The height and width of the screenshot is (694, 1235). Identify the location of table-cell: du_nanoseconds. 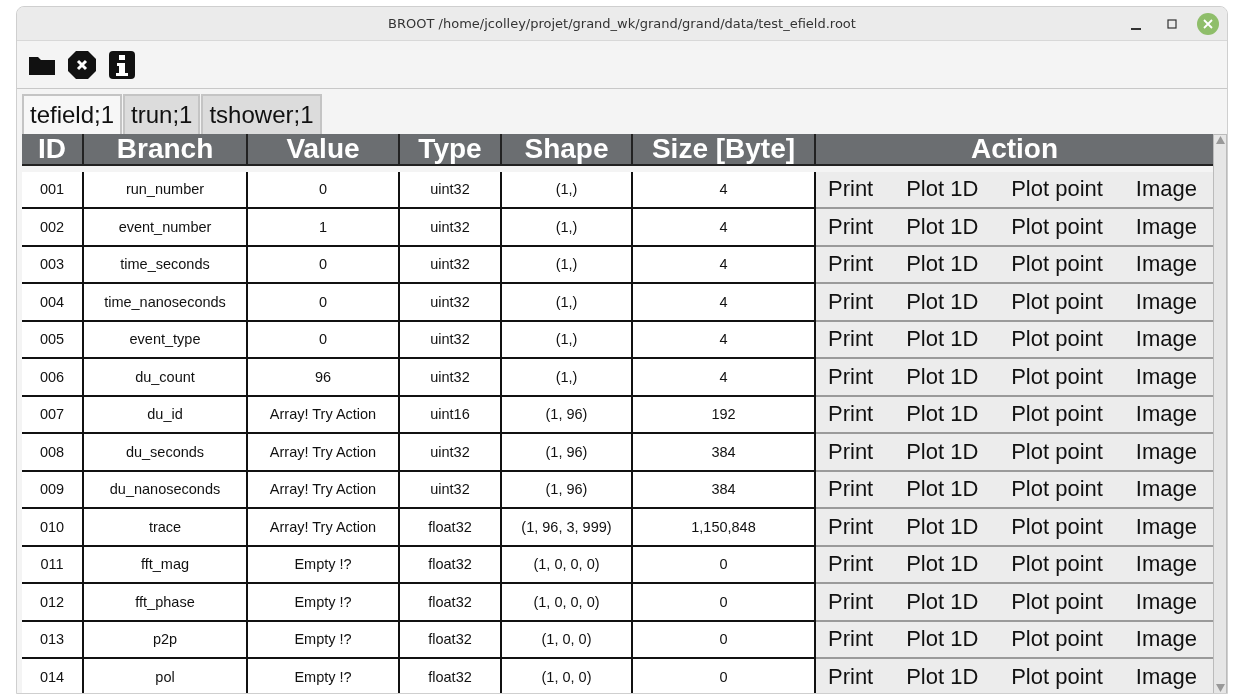
(166, 490).